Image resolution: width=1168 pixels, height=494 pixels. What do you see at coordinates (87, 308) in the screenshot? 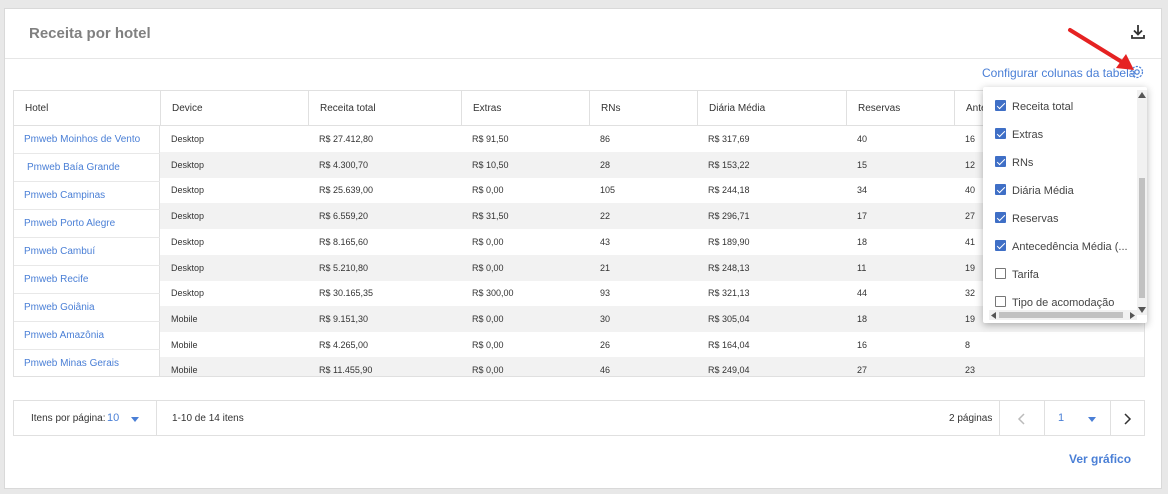
I see `hotel-link: Pmweb Goiânia` at bounding box center [87, 308].